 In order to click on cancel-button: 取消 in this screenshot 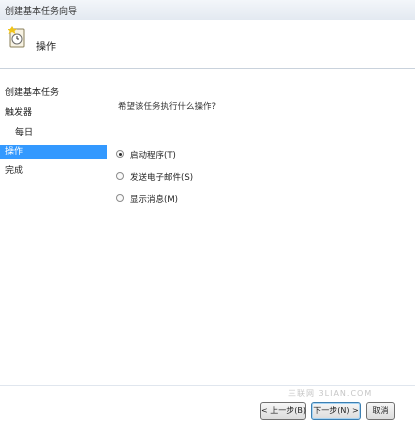, I will do `click(380, 411)`.